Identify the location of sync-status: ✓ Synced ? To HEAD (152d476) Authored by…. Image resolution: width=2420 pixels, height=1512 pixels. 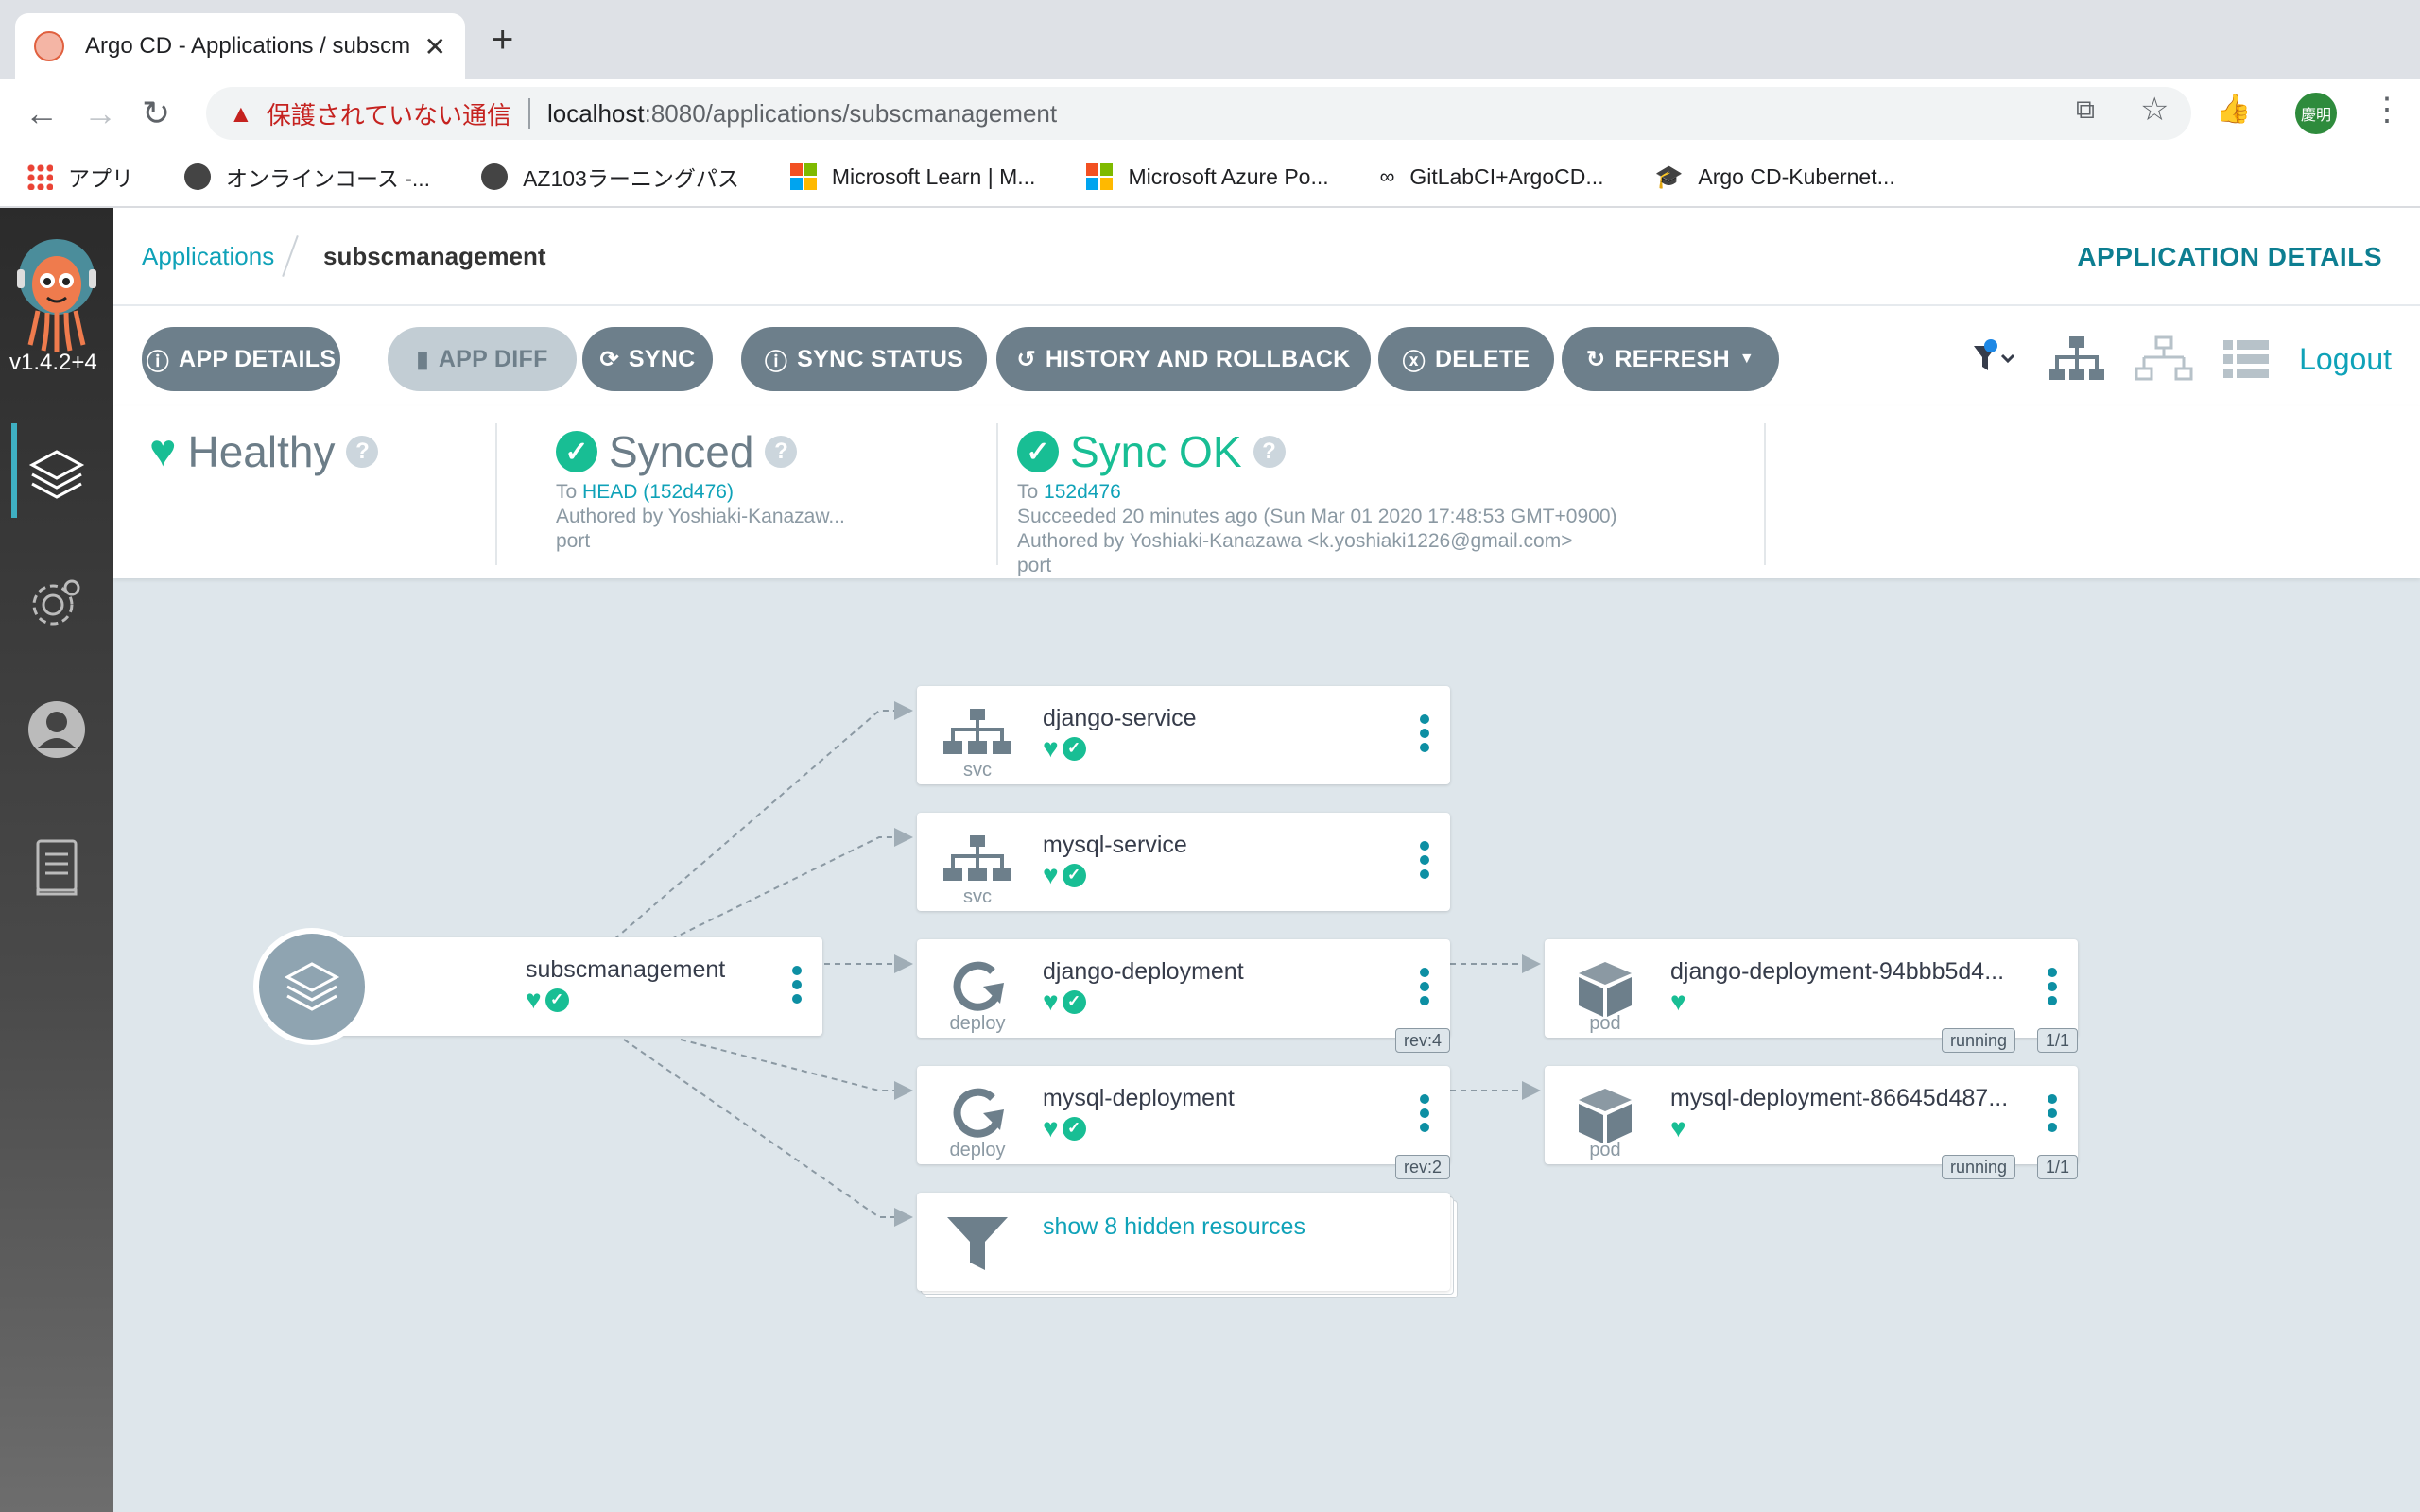
(767, 494).